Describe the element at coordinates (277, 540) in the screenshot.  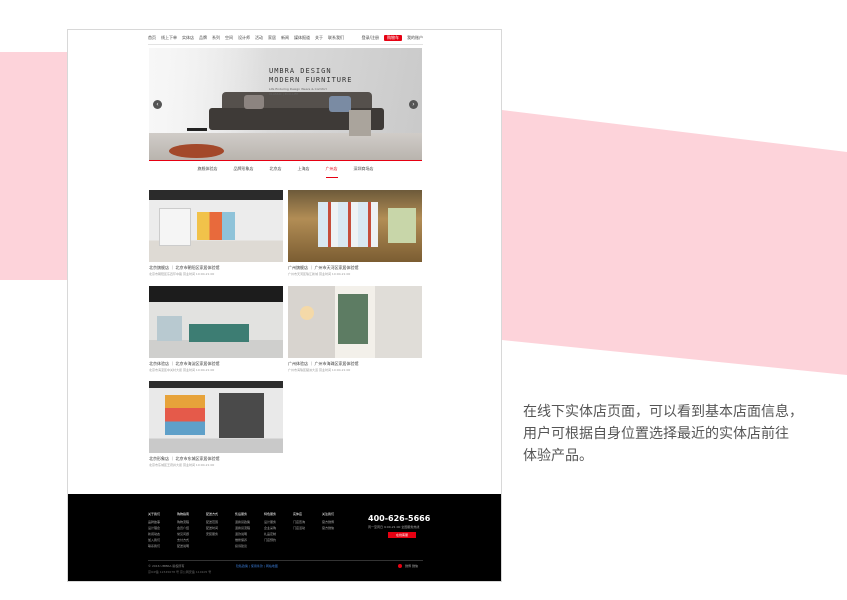
I see `footer-link: 门店预约` at that location.